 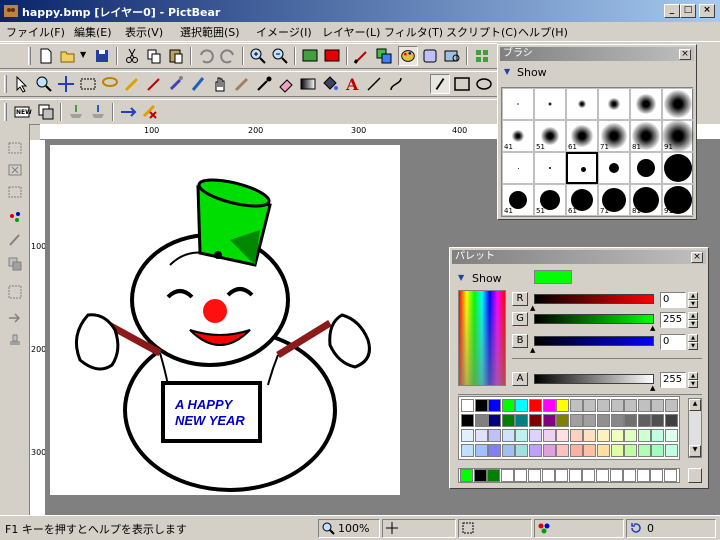 What do you see at coordinates (110, 84) in the screenshot?
I see `lasso-icon` at bounding box center [110, 84].